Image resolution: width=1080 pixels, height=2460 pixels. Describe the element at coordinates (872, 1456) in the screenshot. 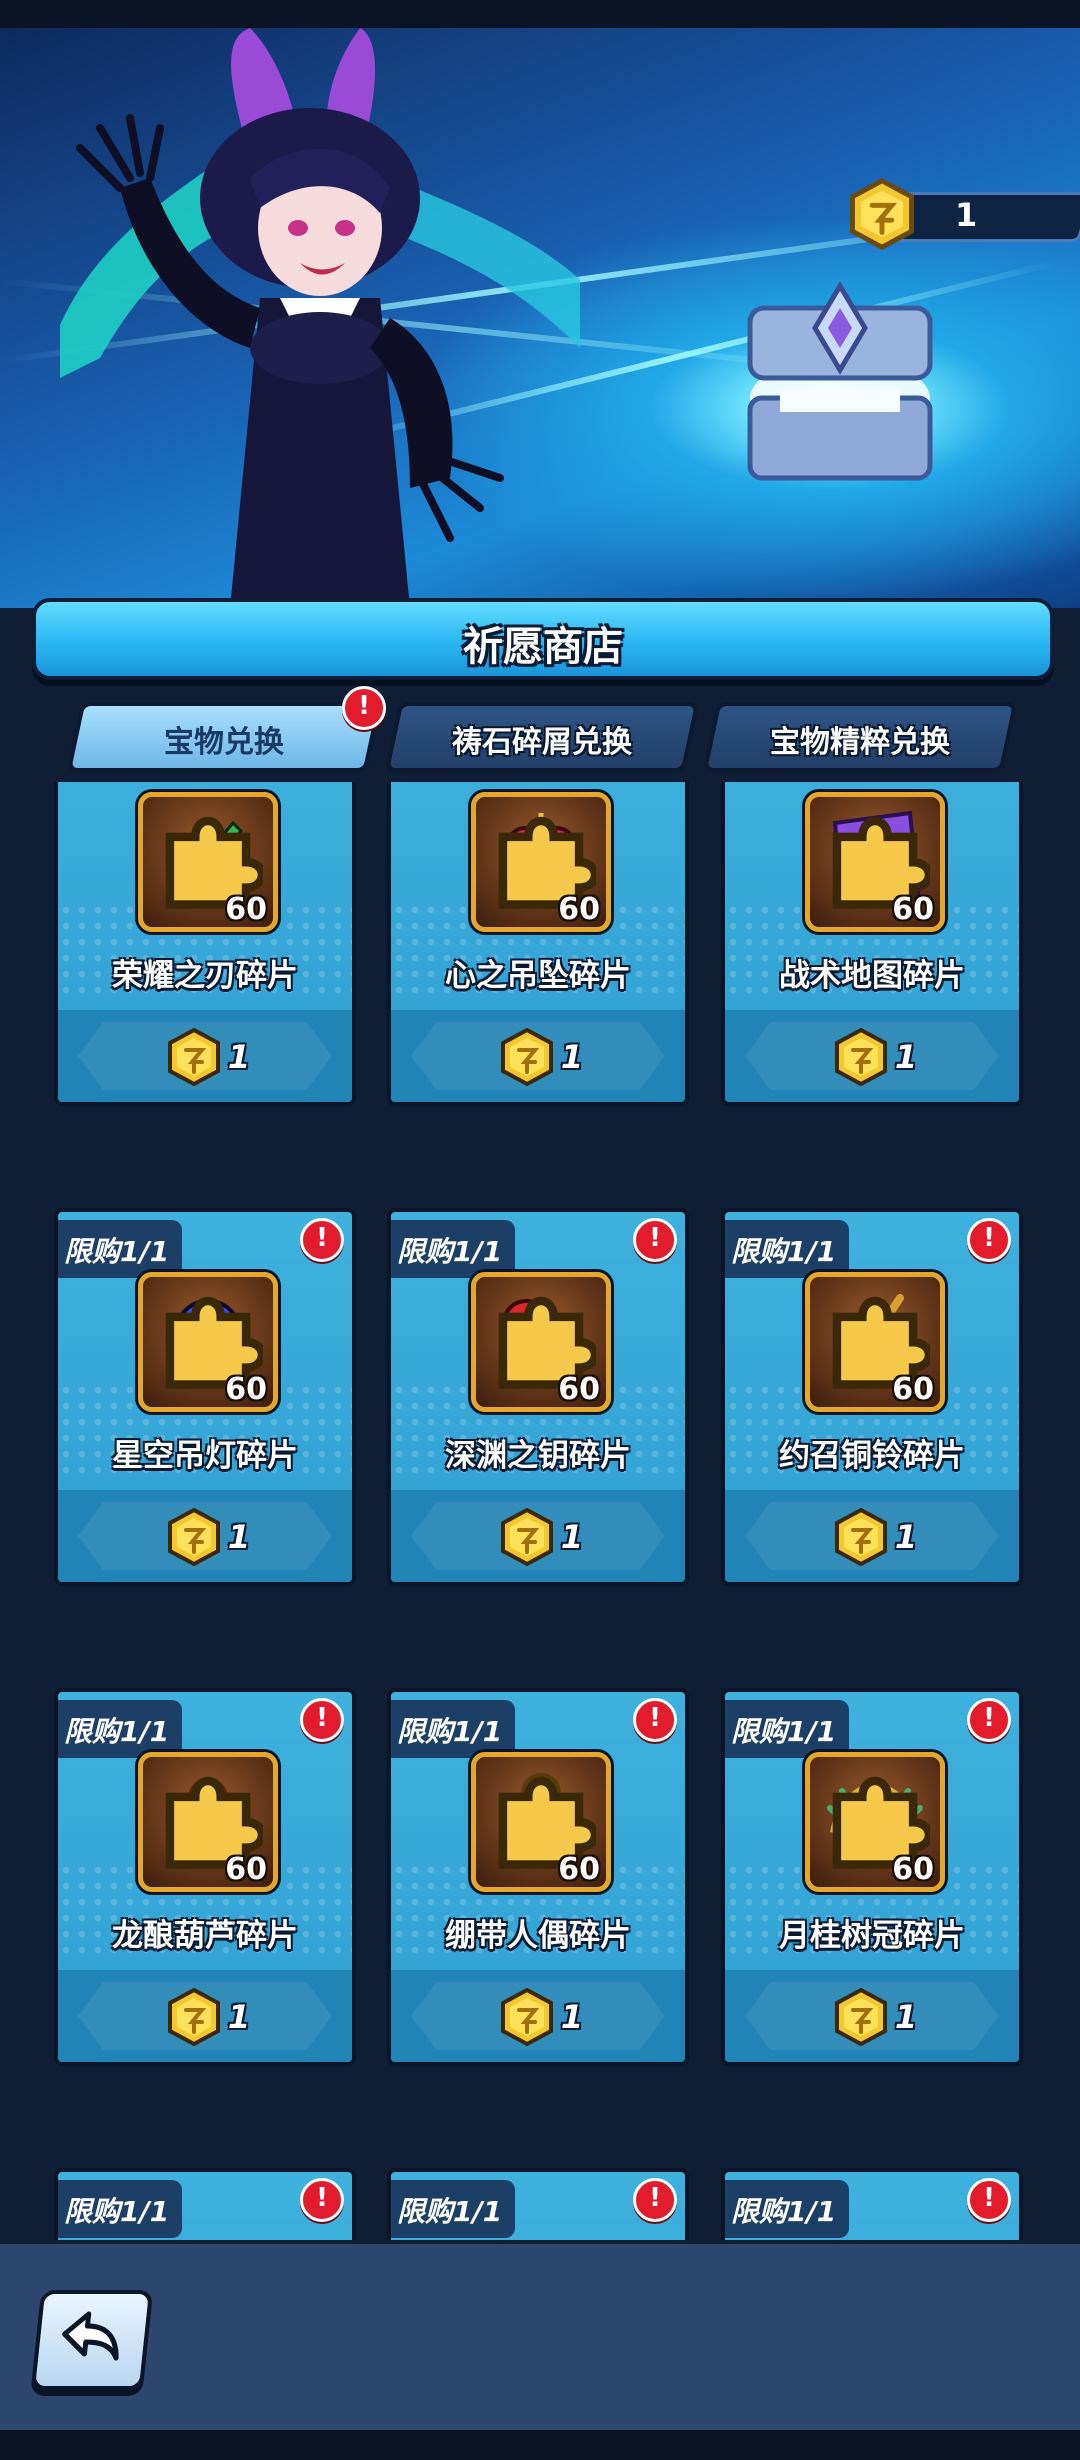

I see `item-name: 约召铜铃碎片` at that location.